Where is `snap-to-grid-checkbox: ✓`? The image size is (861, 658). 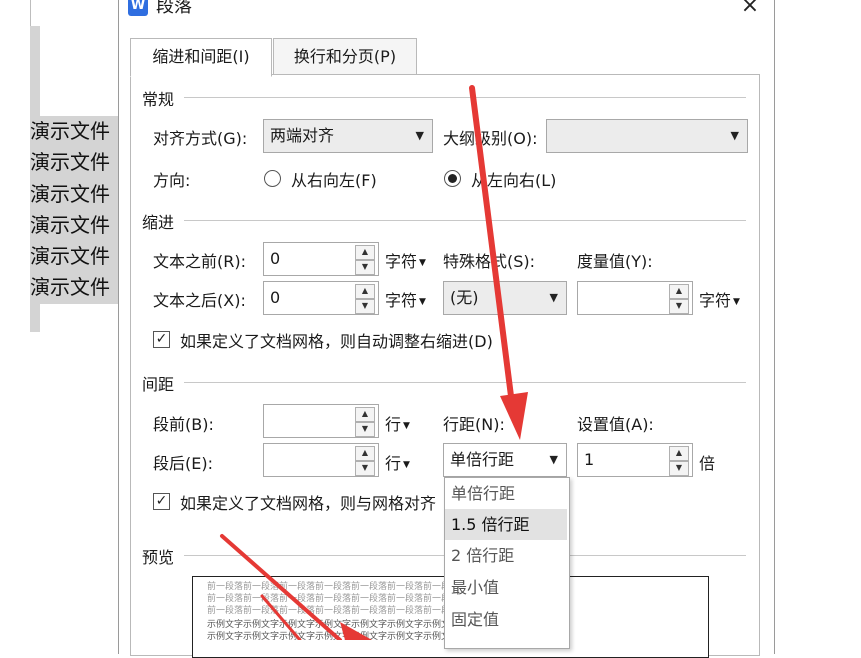
snap-to-grid-checkbox: ✓ is located at coordinates (161, 501).